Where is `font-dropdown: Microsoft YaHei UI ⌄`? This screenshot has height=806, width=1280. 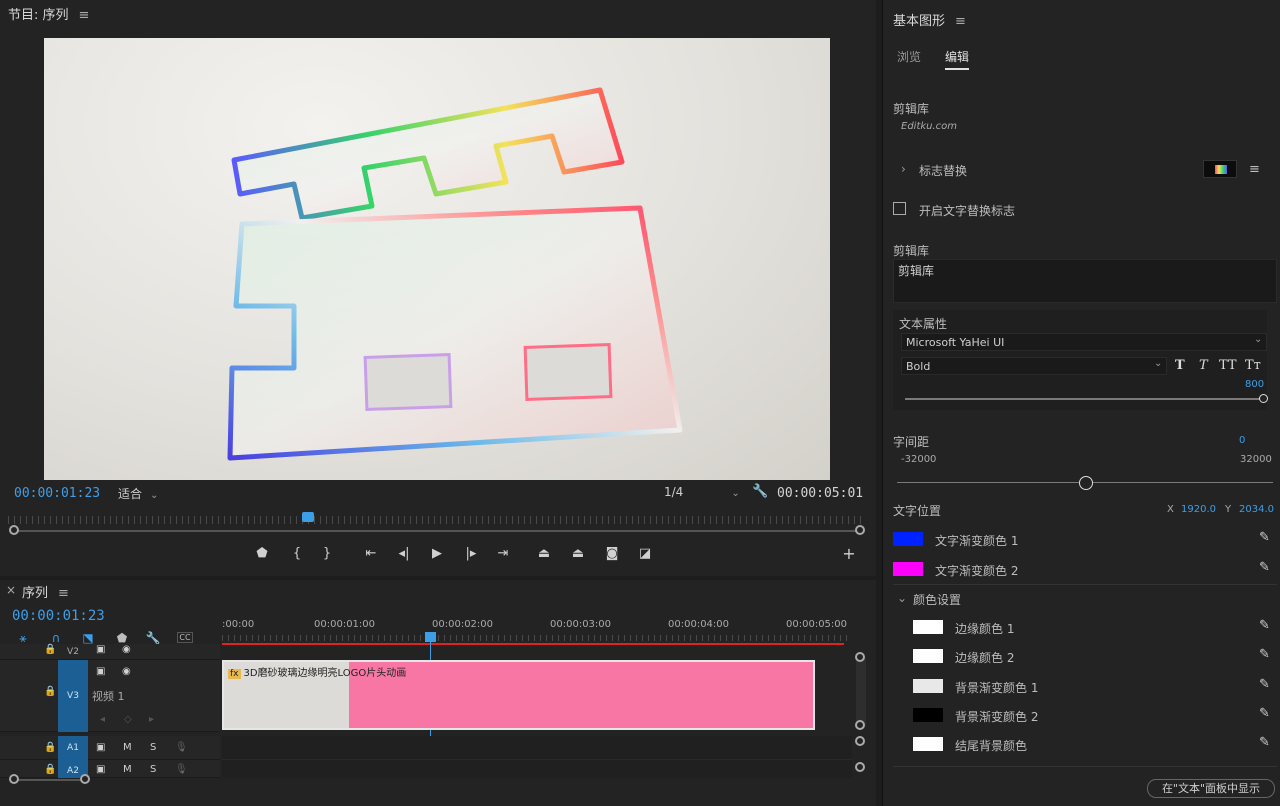
font-dropdown: Microsoft YaHei UI ⌄ is located at coordinates (1084, 342).